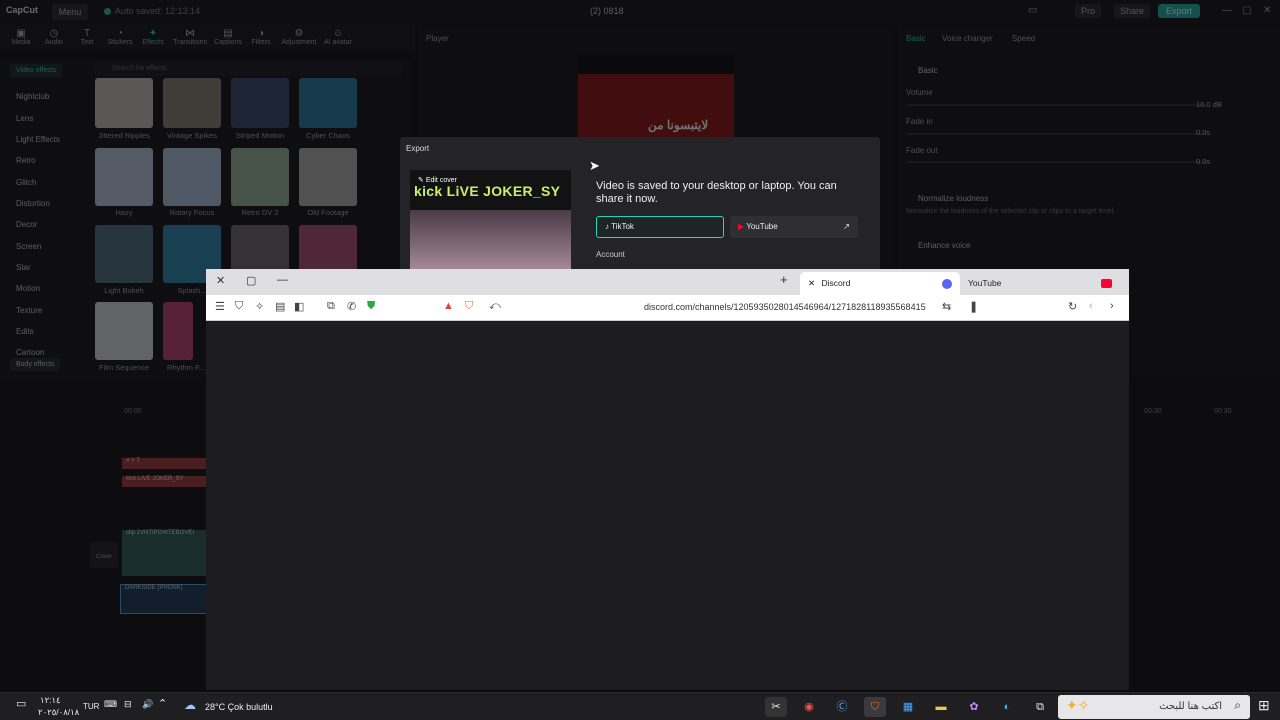 The height and width of the screenshot is (720, 1280). I want to click on network-icon: ⊟, so click(128, 704).